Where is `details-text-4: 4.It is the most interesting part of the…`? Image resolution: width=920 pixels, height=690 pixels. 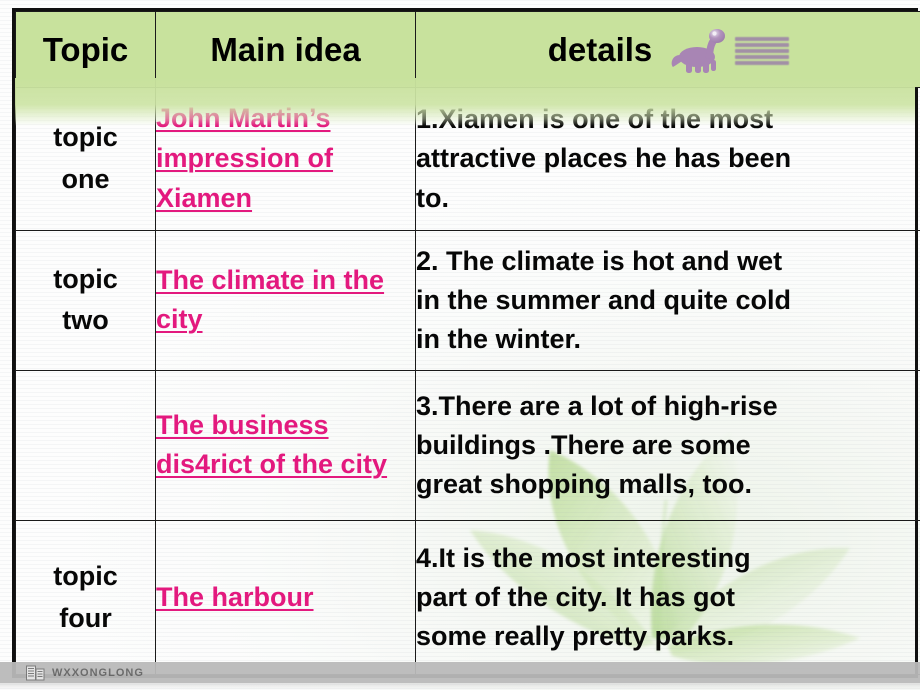 details-text-4: 4.It is the most interesting part of the… is located at coordinates (668, 597).